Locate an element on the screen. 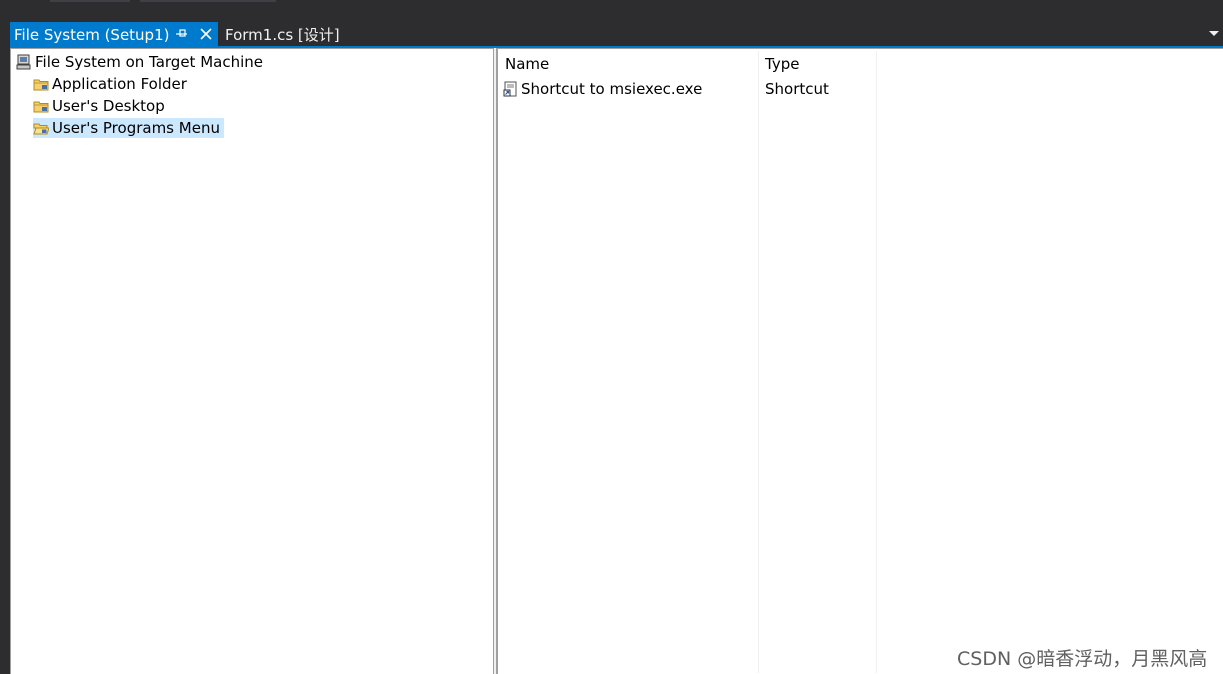 The image size is (1223, 674). tree-item-label: User's Programs Menu is located at coordinates (136, 128).